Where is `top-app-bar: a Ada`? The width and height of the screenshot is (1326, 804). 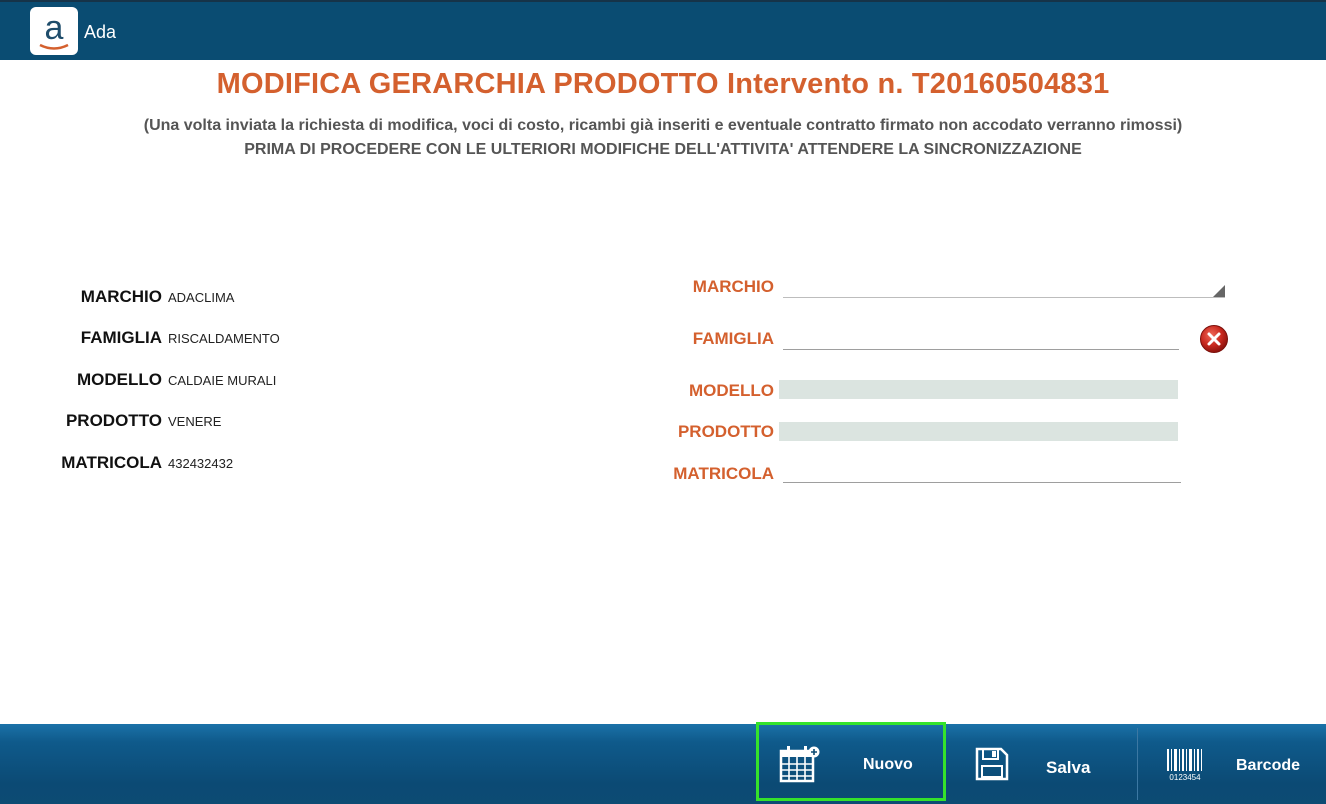 top-app-bar: a Ada is located at coordinates (663, 30).